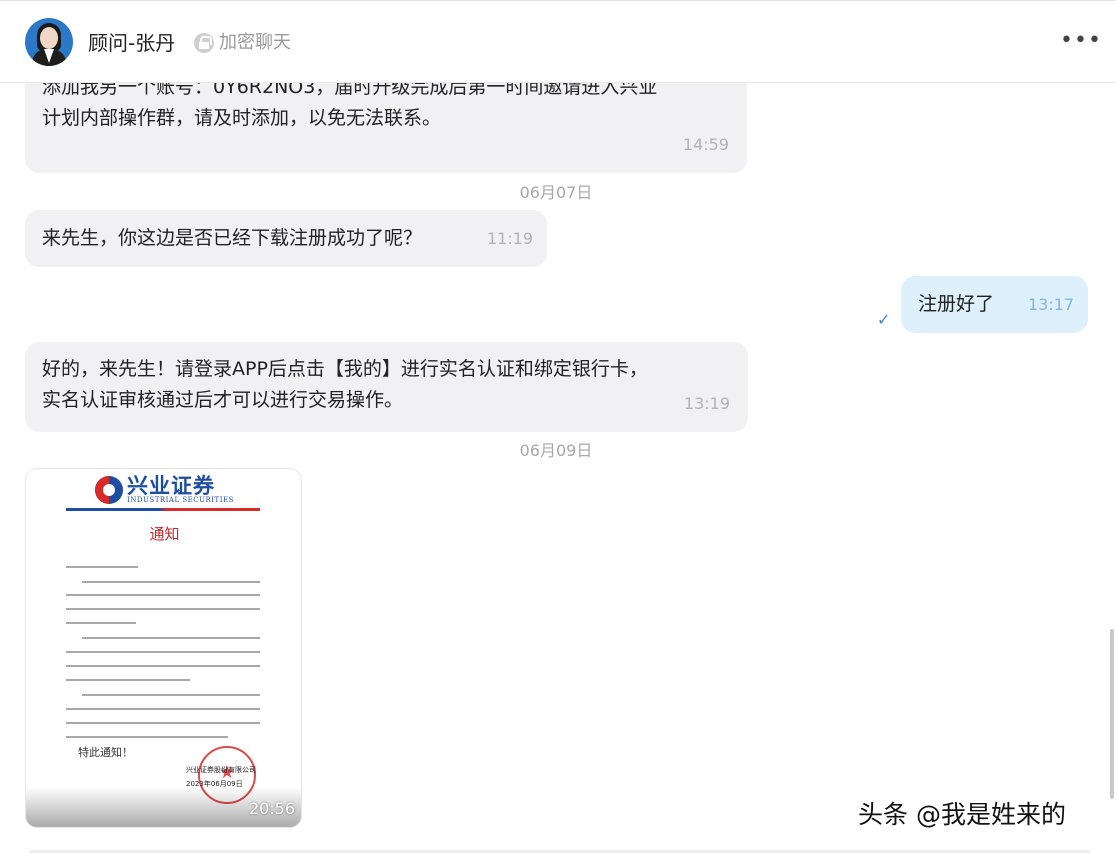 Image resolution: width=1116 pixels, height=853 pixels. I want to click on chat-header: 顾问-张丹 加密聊天 •••, so click(558, 42).